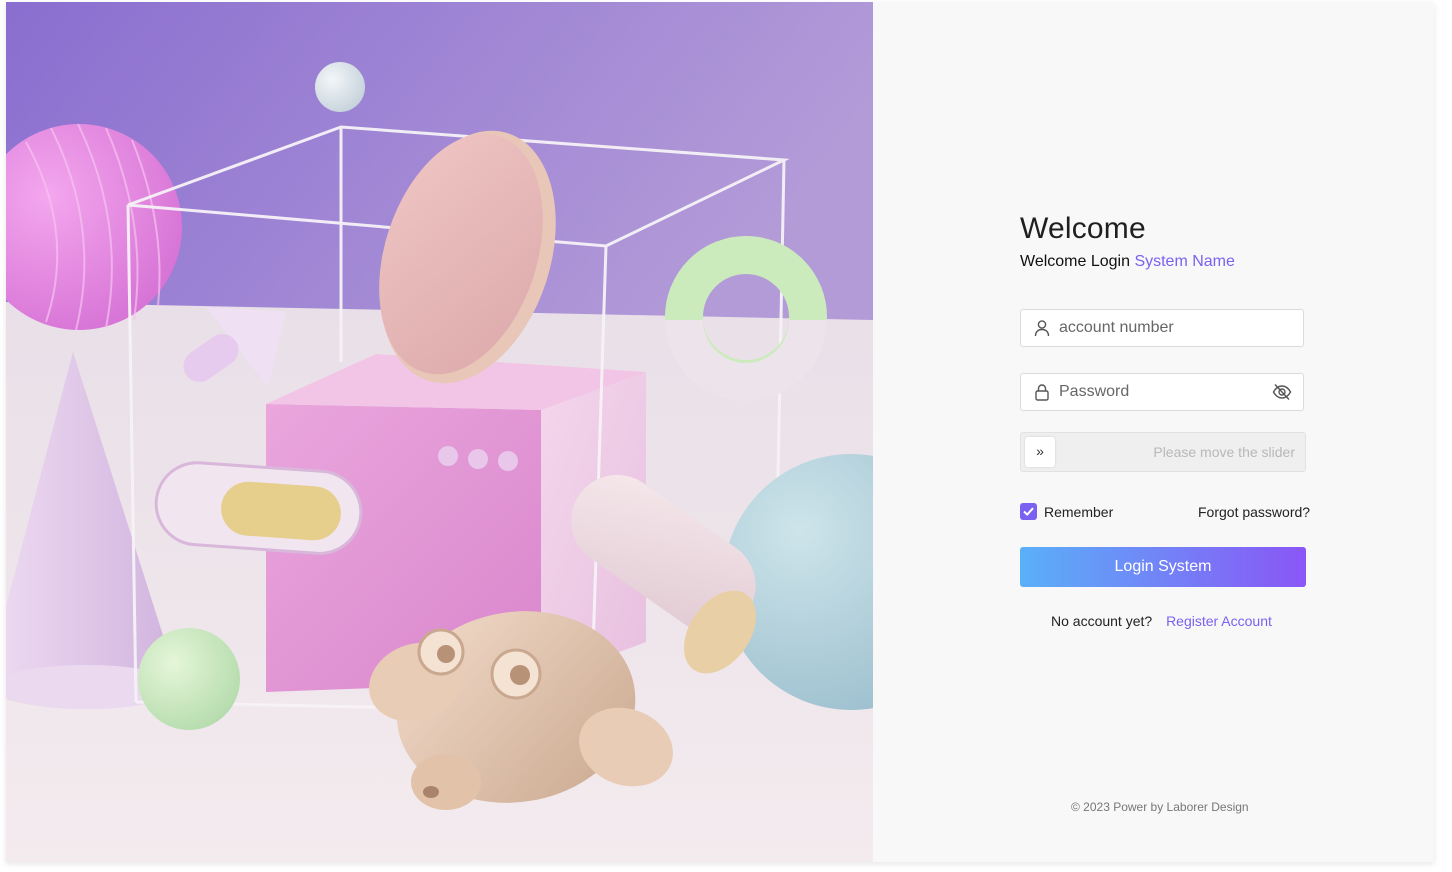 This screenshot has height=872, width=1452. I want to click on forgot-password-link: Forgot password?, so click(1254, 512).